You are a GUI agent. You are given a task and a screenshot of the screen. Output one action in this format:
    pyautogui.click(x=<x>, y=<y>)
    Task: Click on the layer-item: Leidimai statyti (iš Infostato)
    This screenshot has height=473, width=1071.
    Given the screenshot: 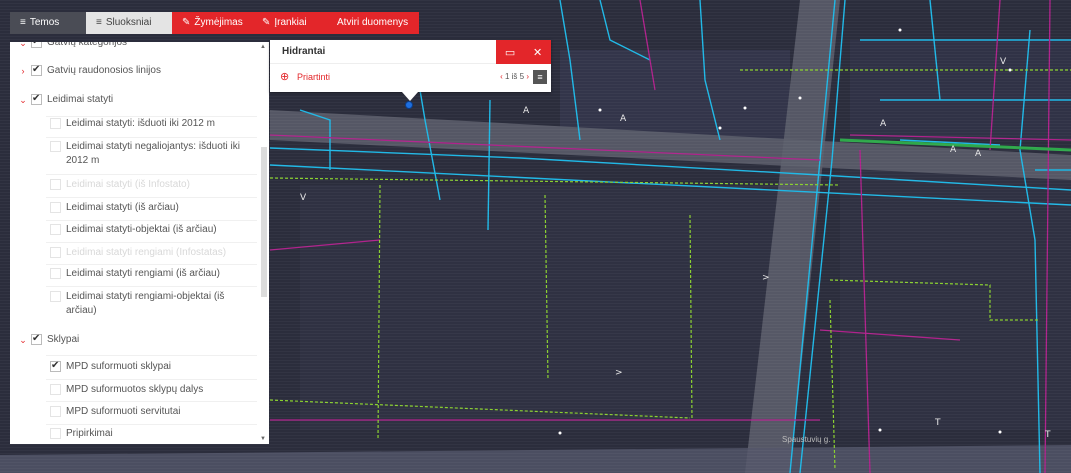 What is the action you would take?
    pyautogui.click(x=150, y=185)
    